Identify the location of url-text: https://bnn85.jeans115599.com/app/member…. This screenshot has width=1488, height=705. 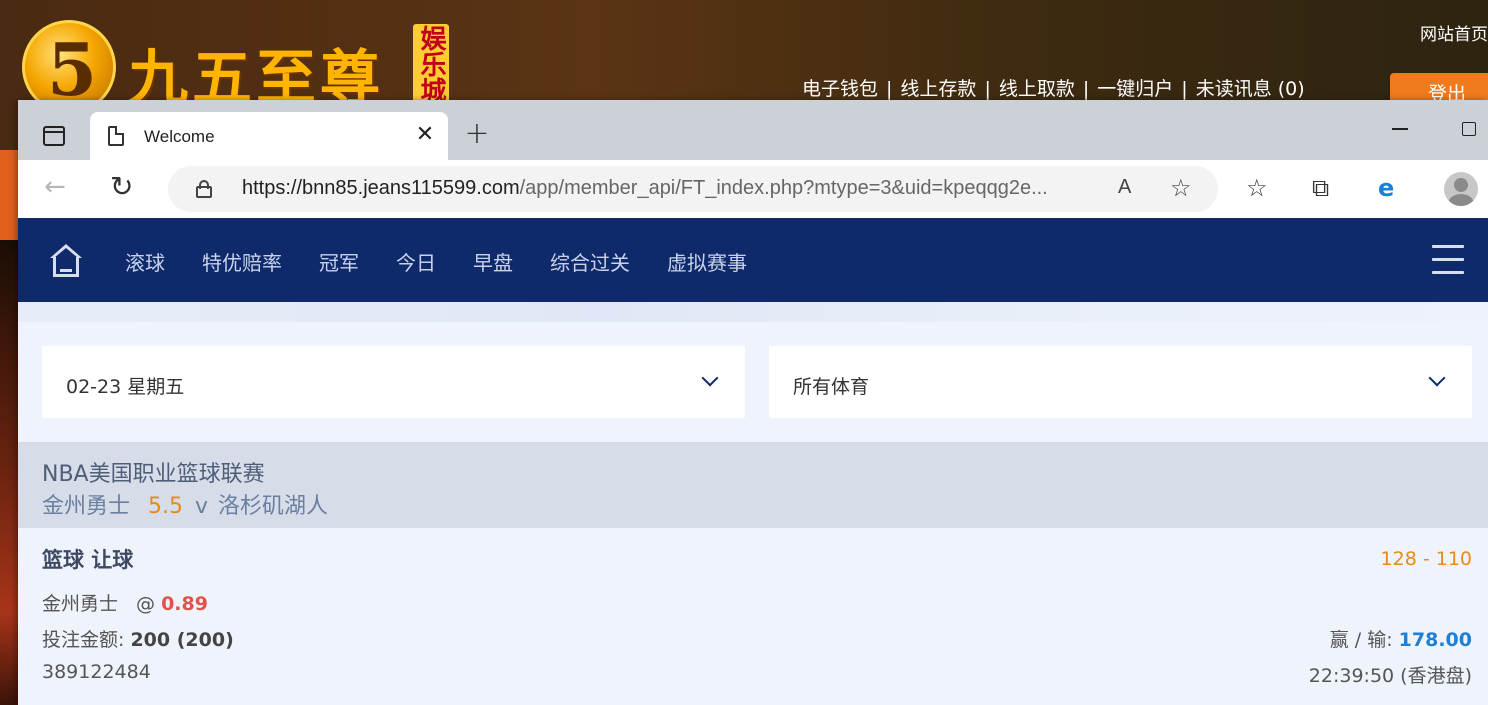
(682, 188).